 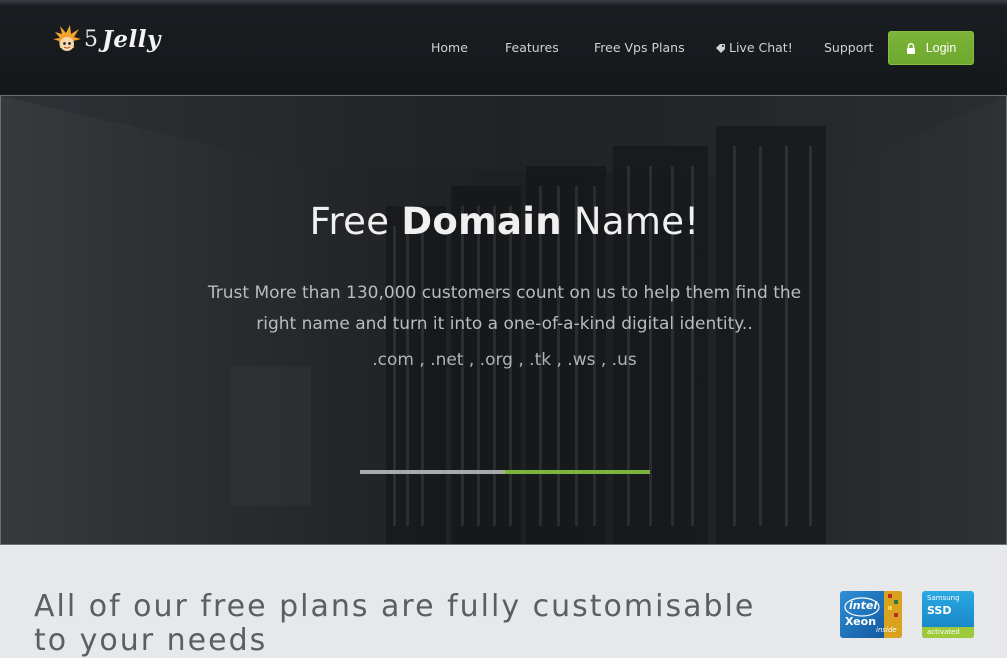 I want to click on ssd-status: activated, so click(x=943, y=632).